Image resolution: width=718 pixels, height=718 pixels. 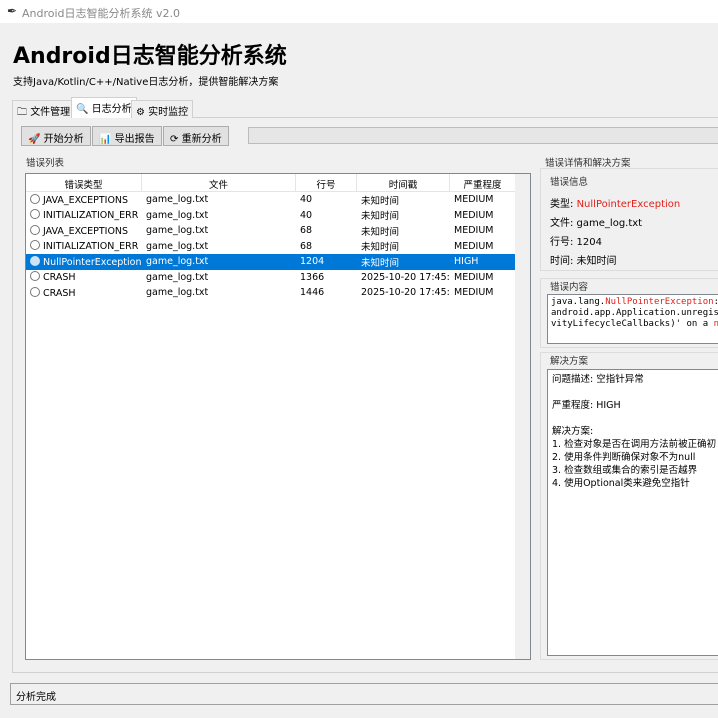 What do you see at coordinates (628, 204) in the screenshot?
I see `type-value: NullPointerException` at bounding box center [628, 204].